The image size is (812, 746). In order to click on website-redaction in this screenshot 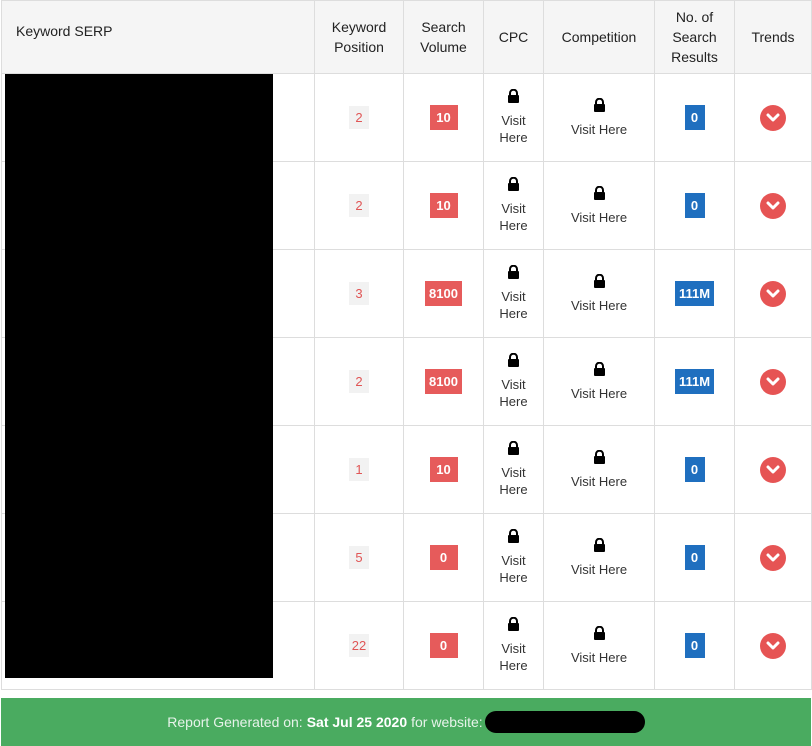, I will do `click(564, 722)`.